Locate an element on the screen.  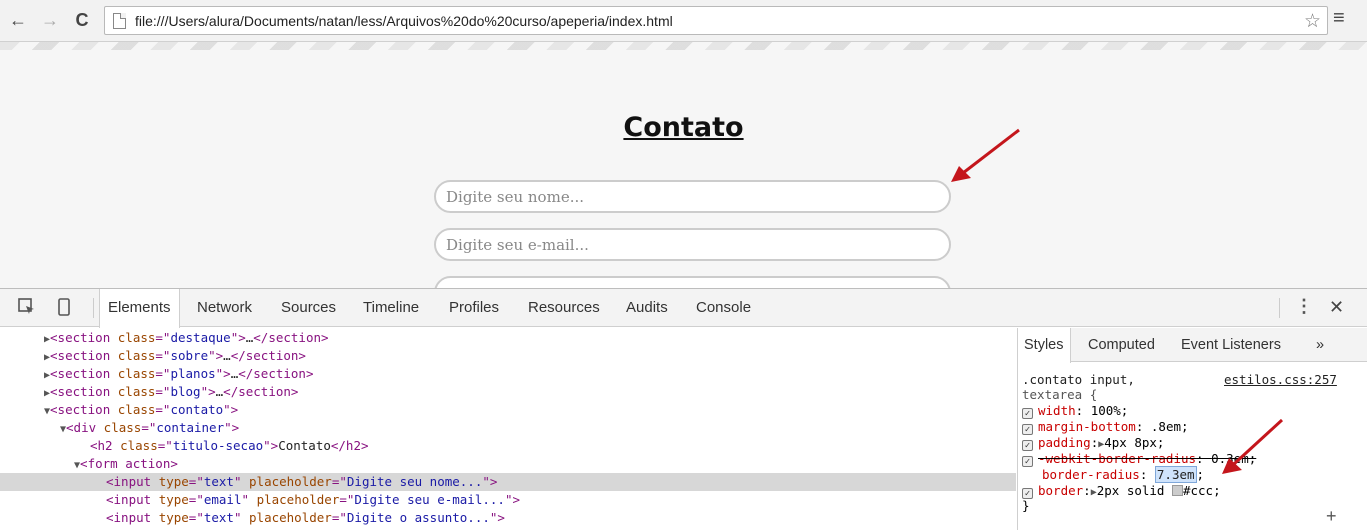
css-rule-border: ✓ border:▶2px solid #ccc; is located at coordinates (1121, 491).